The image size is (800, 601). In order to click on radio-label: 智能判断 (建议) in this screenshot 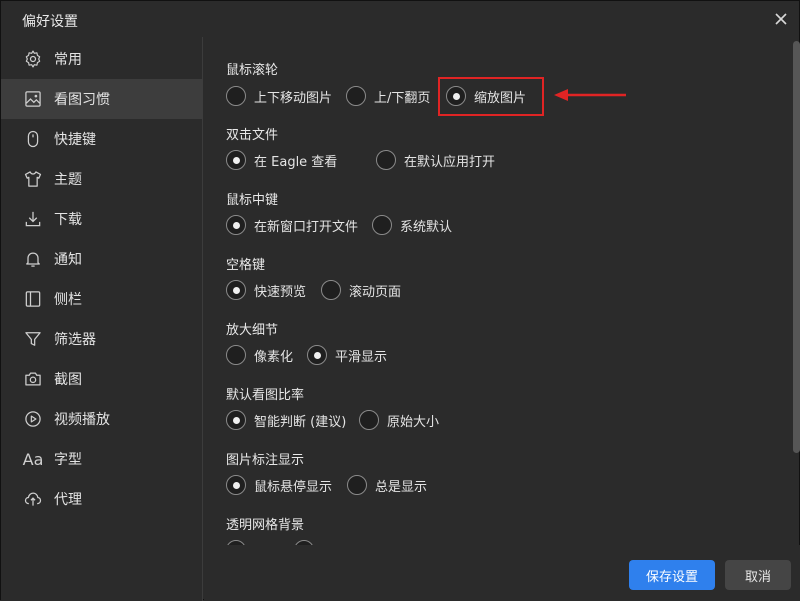, I will do `click(300, 422)`.